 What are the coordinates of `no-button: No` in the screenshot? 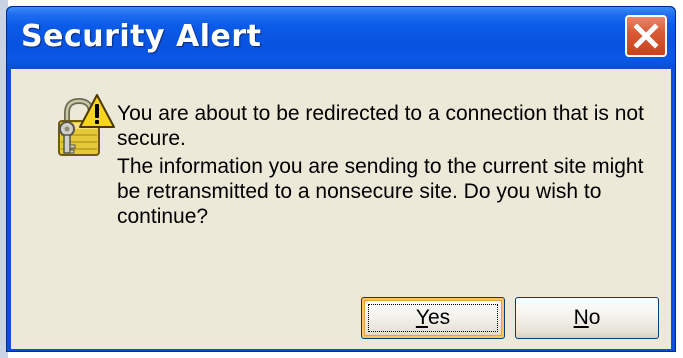 It's located at (587, 318).